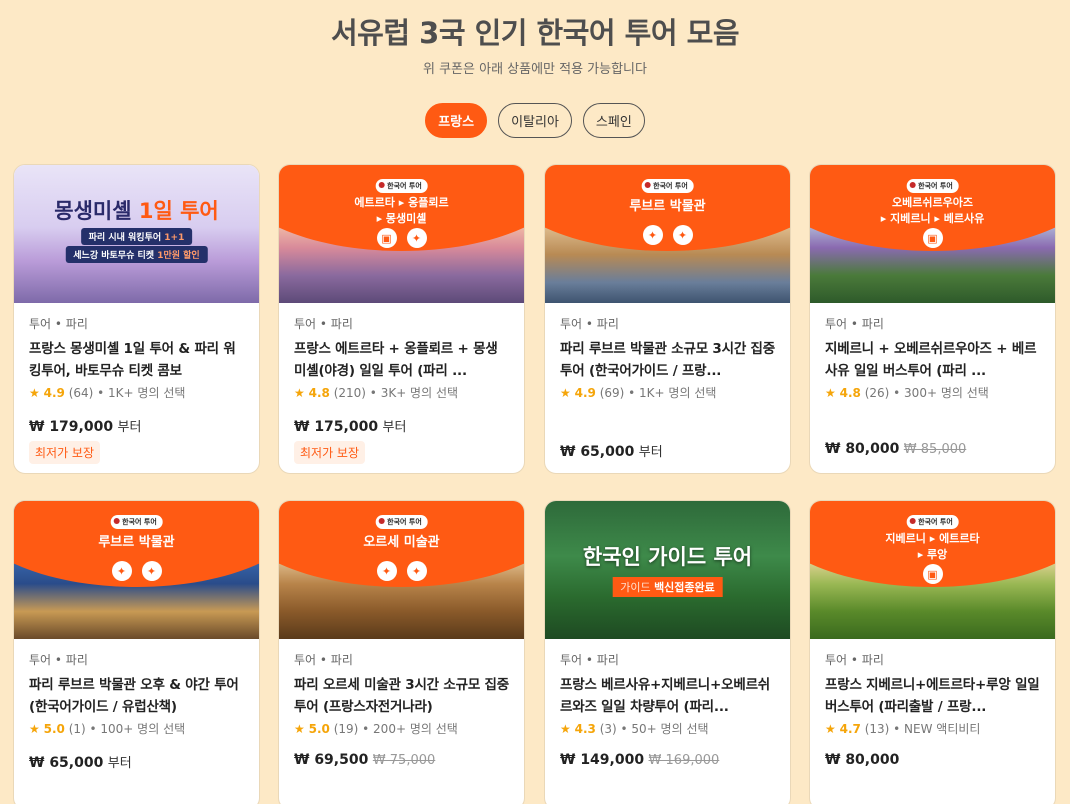  I want to click on promo-text: 세느강 바토무슈 티켓, so click(115, 256).